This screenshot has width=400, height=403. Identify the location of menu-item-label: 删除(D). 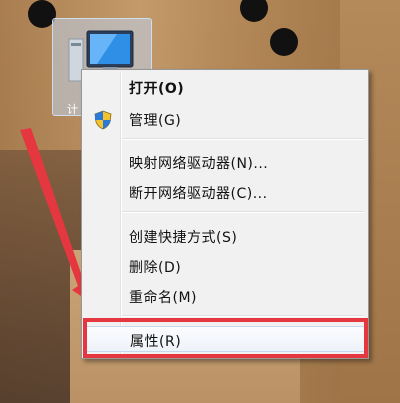
(155, 268).